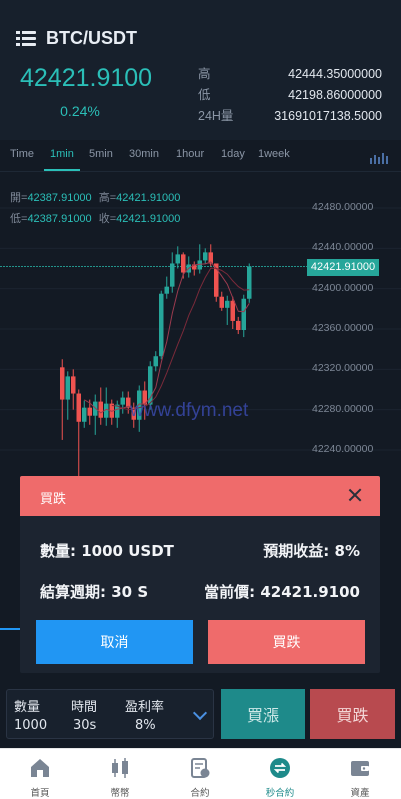 This screenshot has height=799, width=401. I want to click on swap-icon, so click(280, 768).